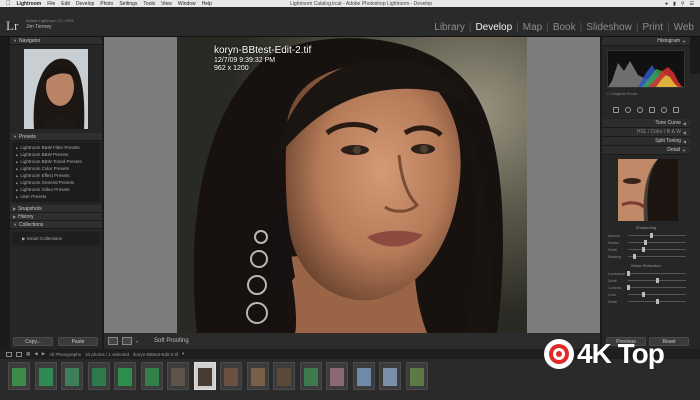  What do you see at coordinates (493, 27) in the screenshot?
I see `module-develop: Develop` at bounding box center [493, 27].